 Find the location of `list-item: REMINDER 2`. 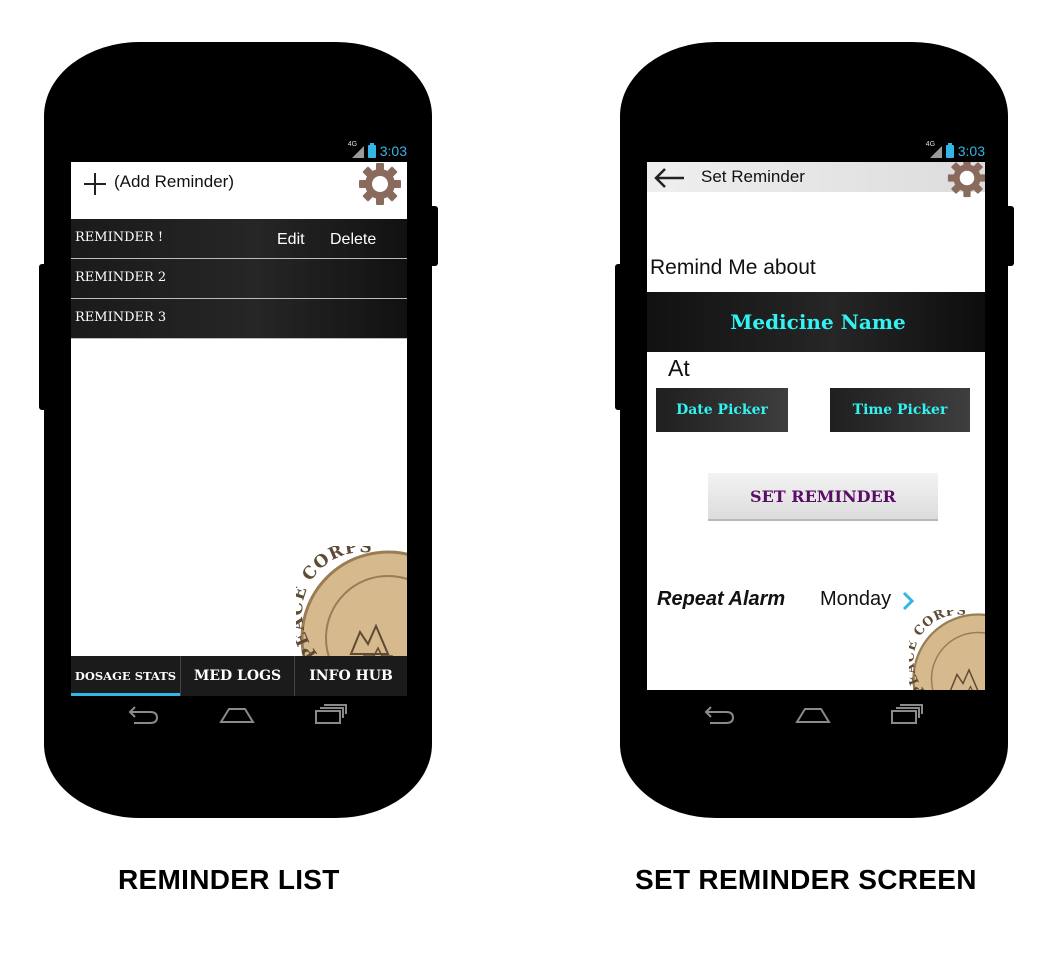

list-item: REMINDER 2 is located at coordinates (239, 279).